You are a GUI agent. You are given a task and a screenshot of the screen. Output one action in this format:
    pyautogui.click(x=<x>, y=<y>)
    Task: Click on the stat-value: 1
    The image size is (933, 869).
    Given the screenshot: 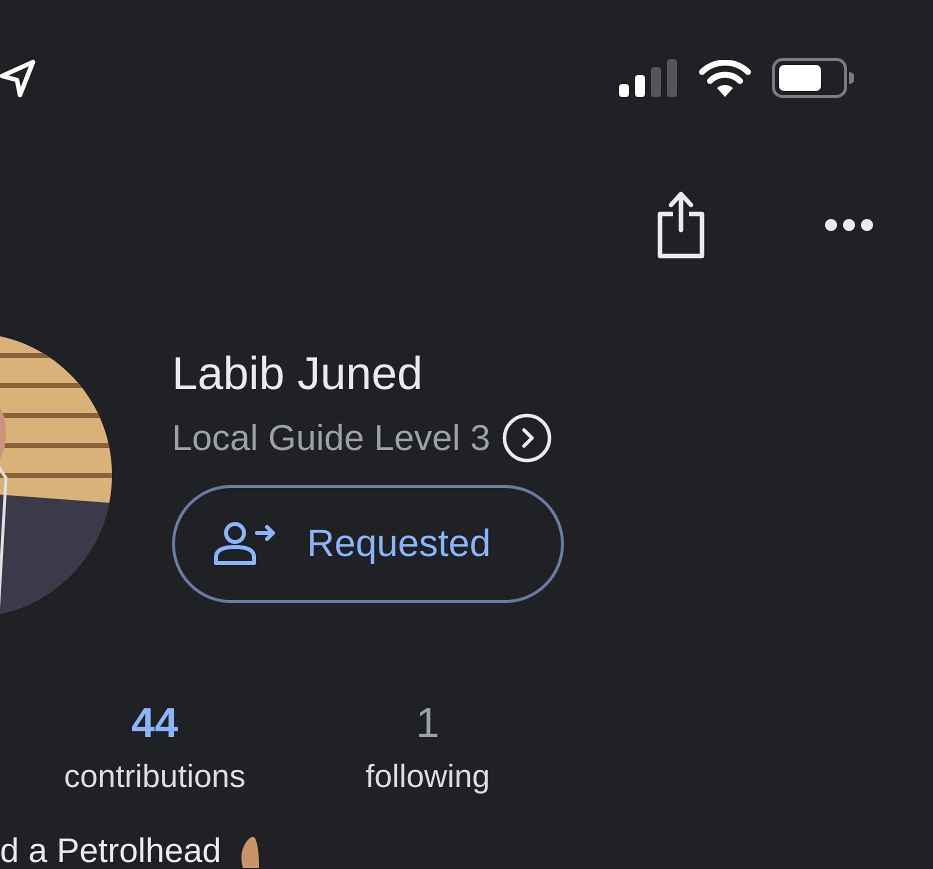 What is the action you would take?
    pyautogui.click(x=428, y=723)
    